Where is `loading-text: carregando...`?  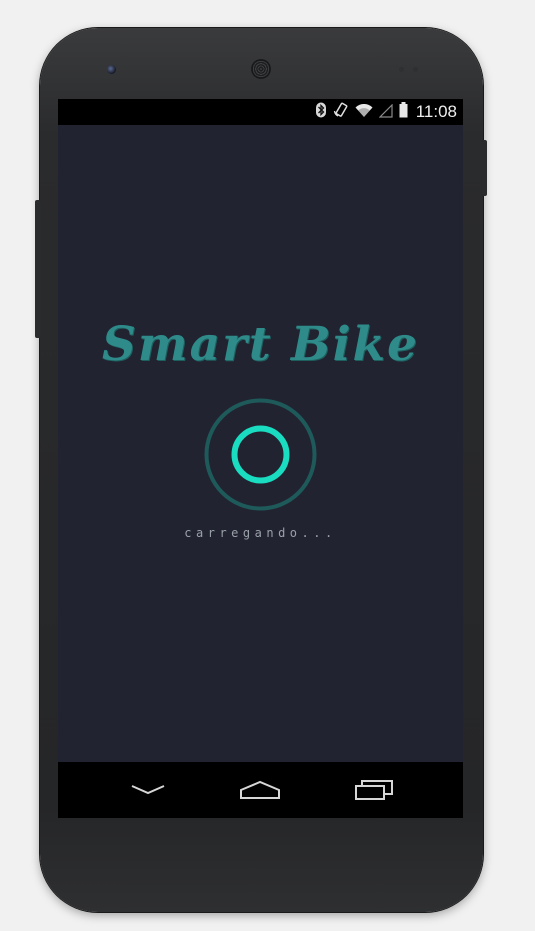
loading-text: carregando... is located at coordinates (260, 533).